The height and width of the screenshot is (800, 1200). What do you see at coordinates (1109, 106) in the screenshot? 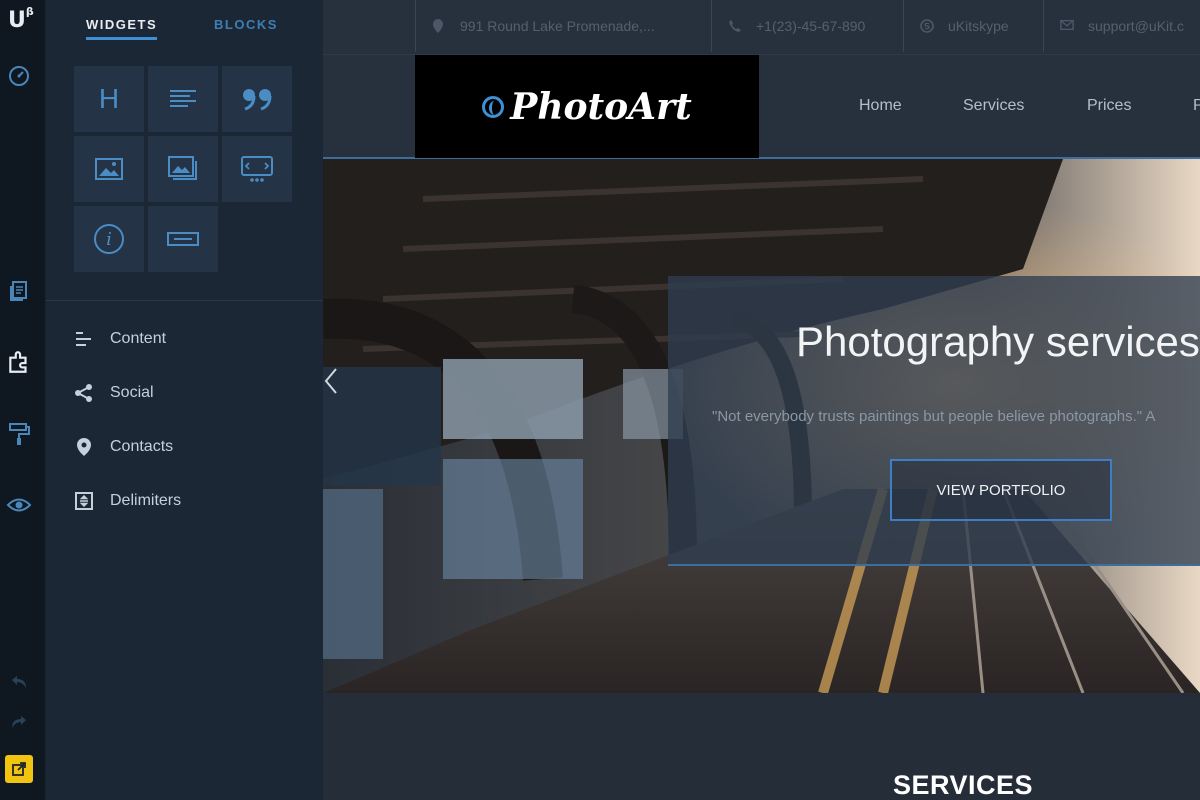
I see `nav-prices: Prices` at bounding box center [1109, 106].